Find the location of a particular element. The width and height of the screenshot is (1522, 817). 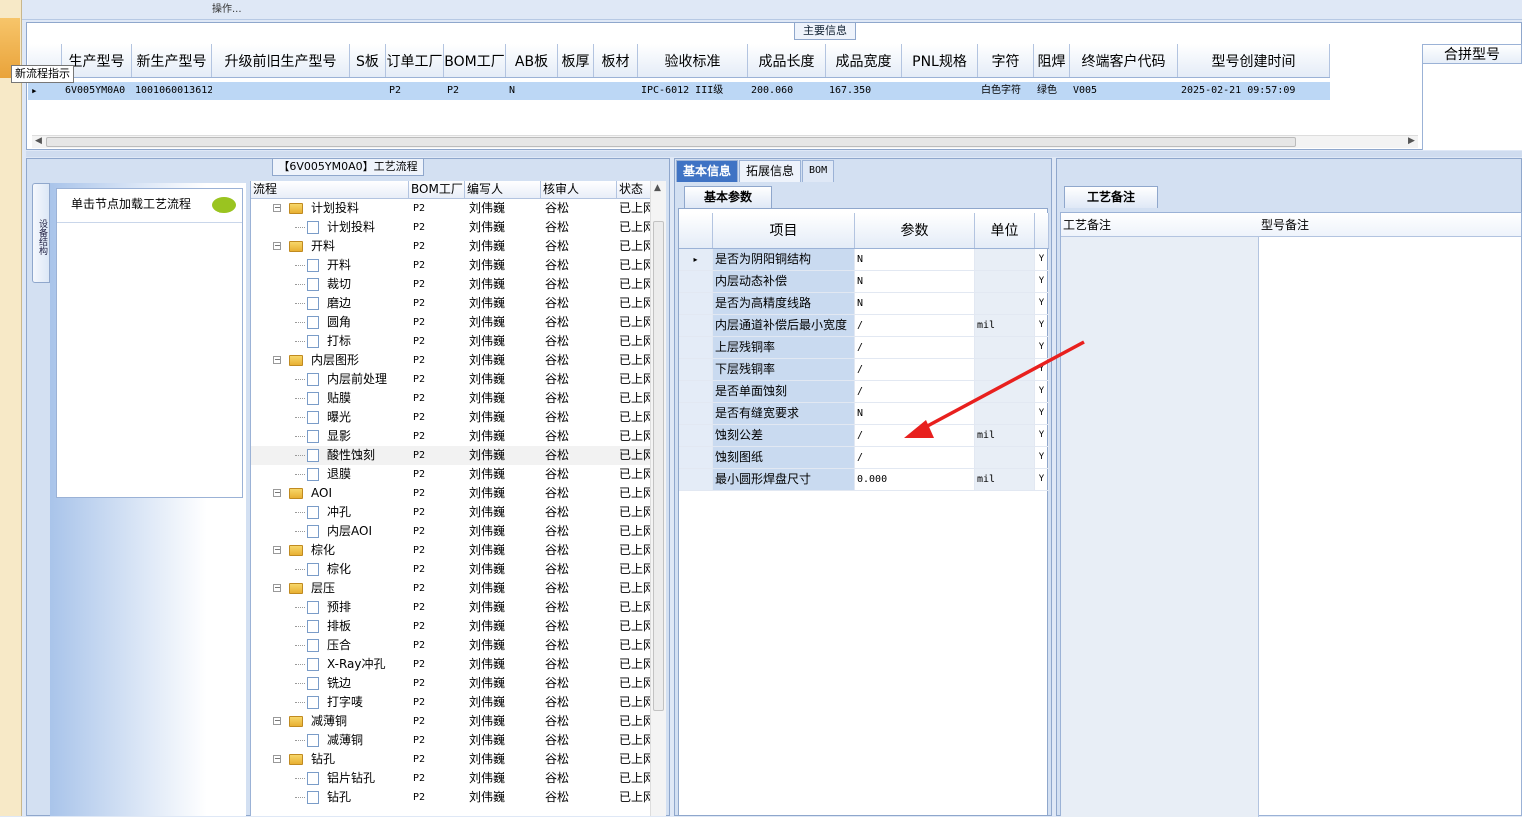

tree-row: − 棕化 P2 刘伟巍 谷松 已上网 is located at coordinates (451, 550).